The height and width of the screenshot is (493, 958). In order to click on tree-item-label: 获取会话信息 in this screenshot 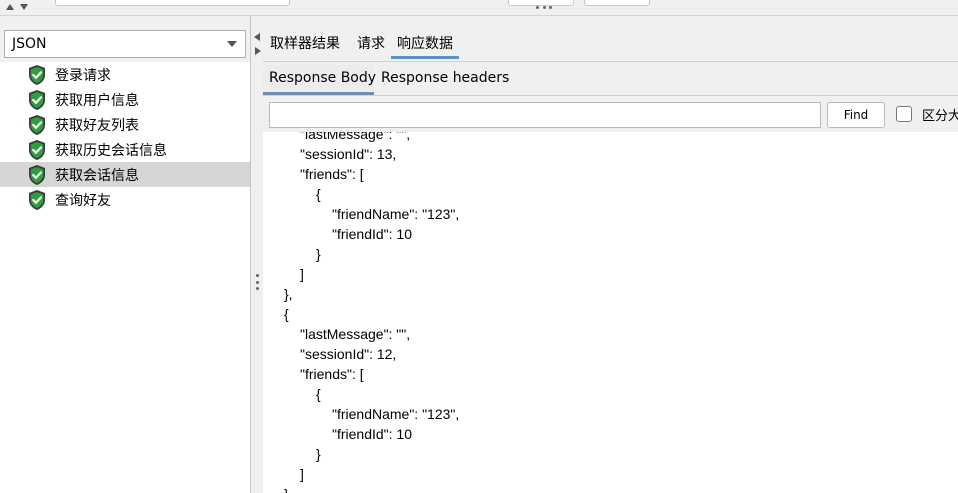, I will do `click(97, 176)`.